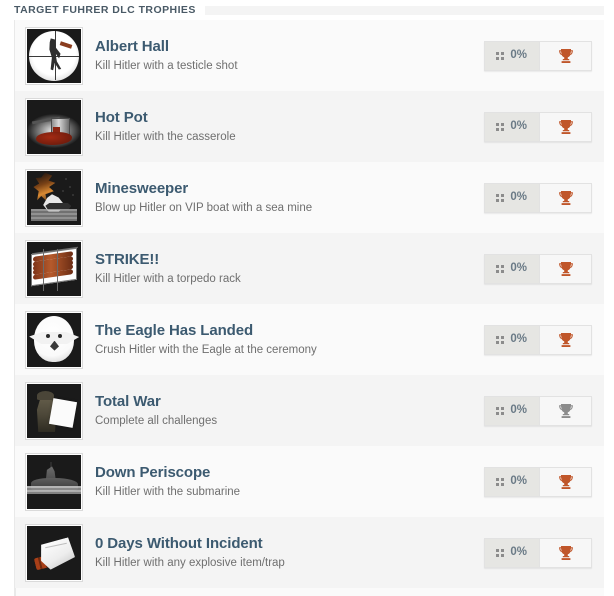  Describe the element at coordinates (190, 563) in the screenshot. I see `trophy-description: Kill Hitler with any explosive item/trap` at that location.